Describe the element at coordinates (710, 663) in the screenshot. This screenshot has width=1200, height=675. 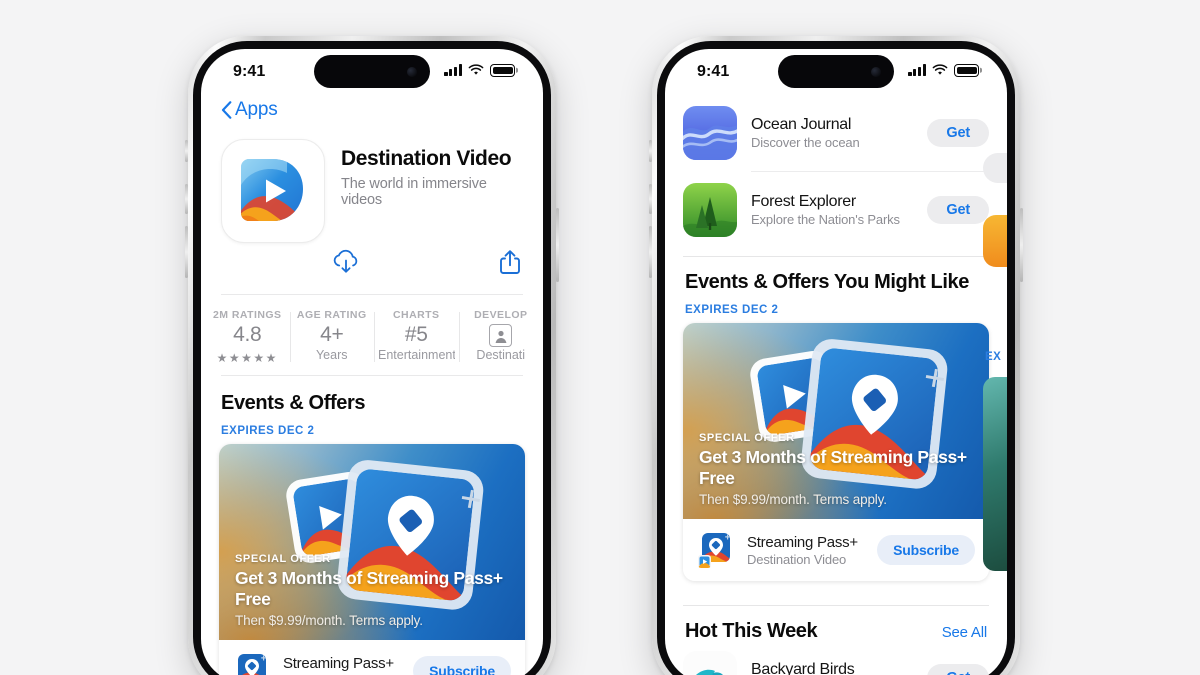
I see `backyard-birds-icon` at that location.